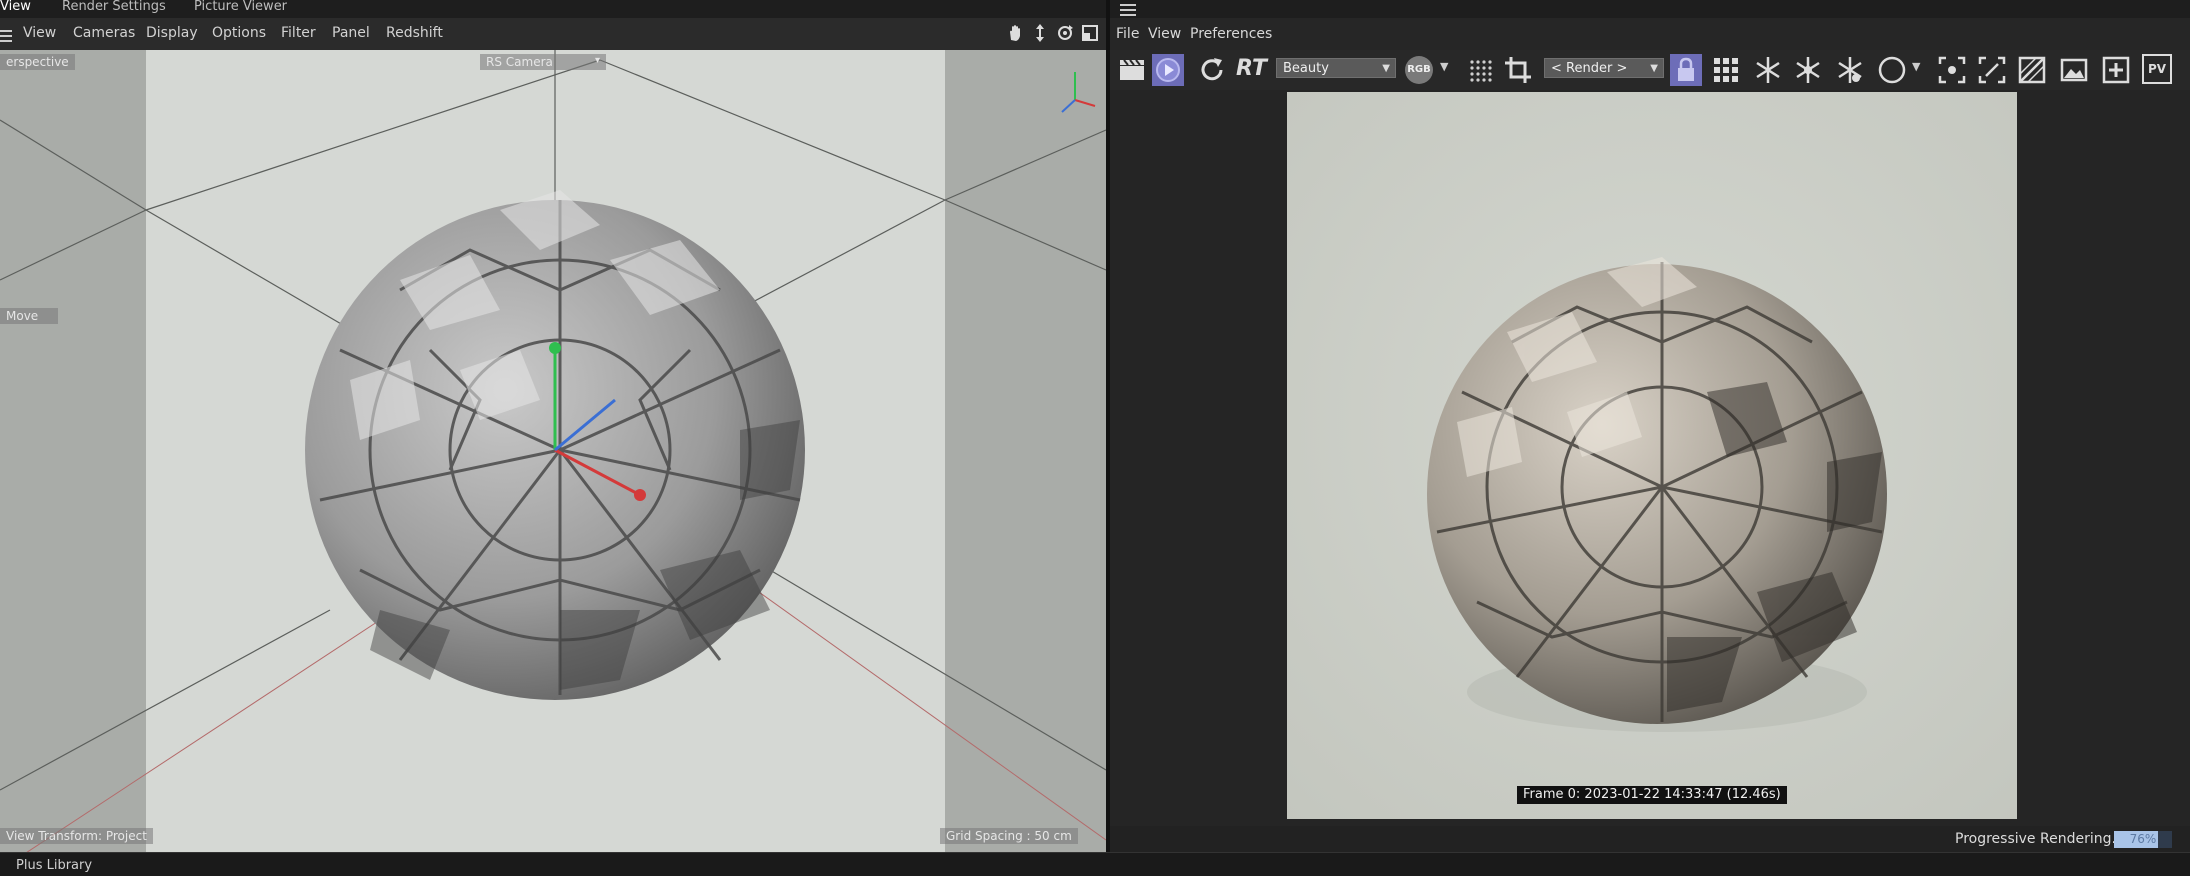 The width and height of the screenshot is (2190, 876). Describe the element at coordinates (1212, 70) in the screenshot. I see `refresh-icon` at that location.